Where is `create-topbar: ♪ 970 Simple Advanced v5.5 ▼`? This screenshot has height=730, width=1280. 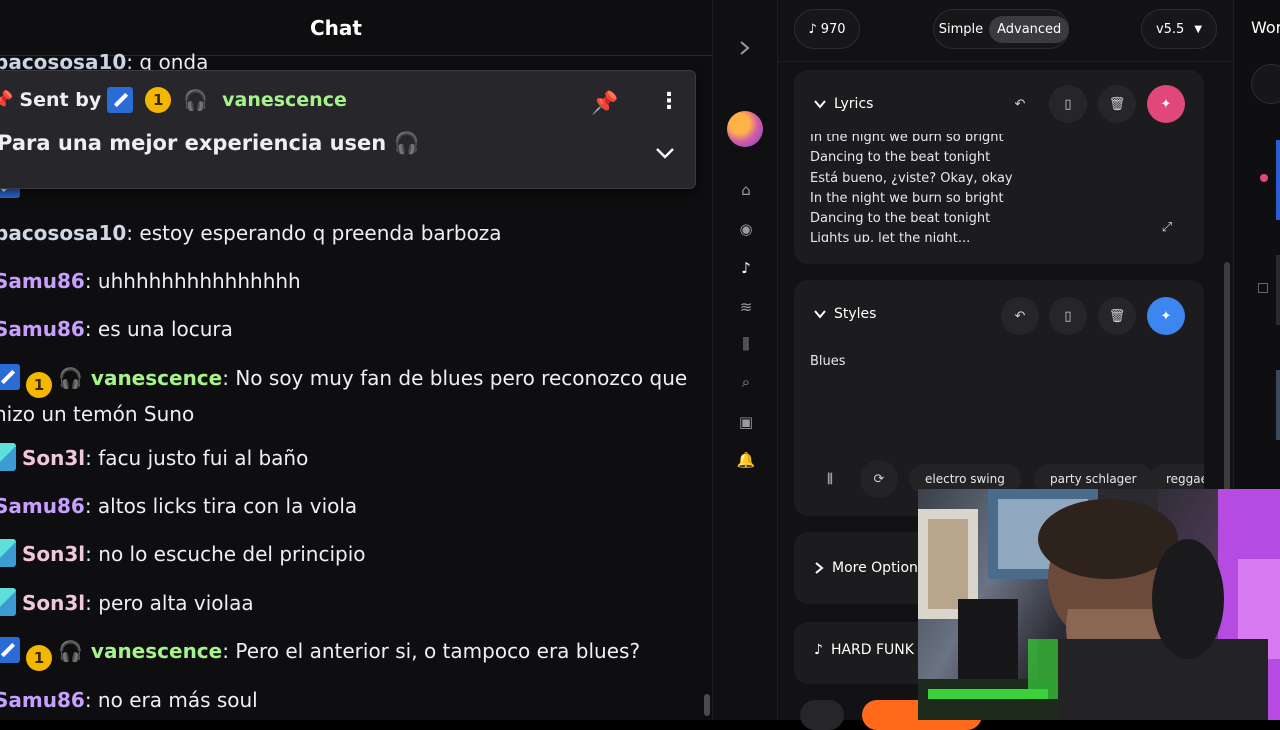 create-topbar: ♪ 970 Simple Advanced v5.5 ▼ is located at coordinates (1005, 31).